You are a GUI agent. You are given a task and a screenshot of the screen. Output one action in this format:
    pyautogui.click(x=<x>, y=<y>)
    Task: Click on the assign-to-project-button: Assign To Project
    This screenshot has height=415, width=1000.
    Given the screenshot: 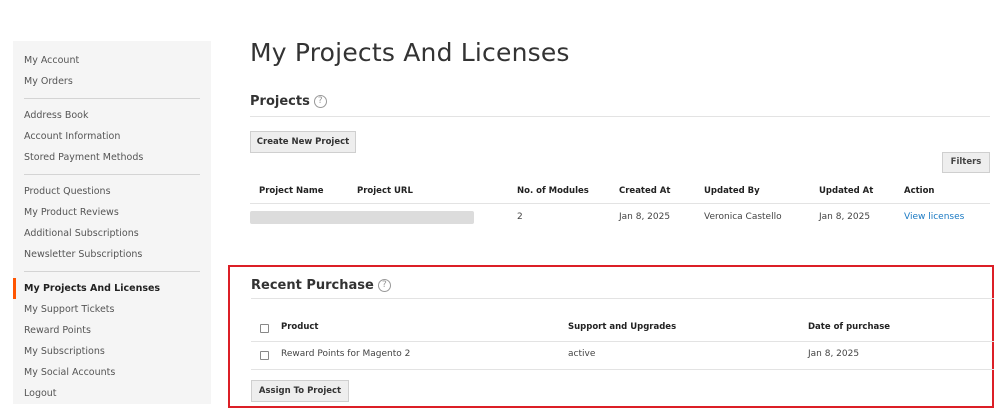 What is the action you would take?
    pyautogui.click(x=300, y=391)
    